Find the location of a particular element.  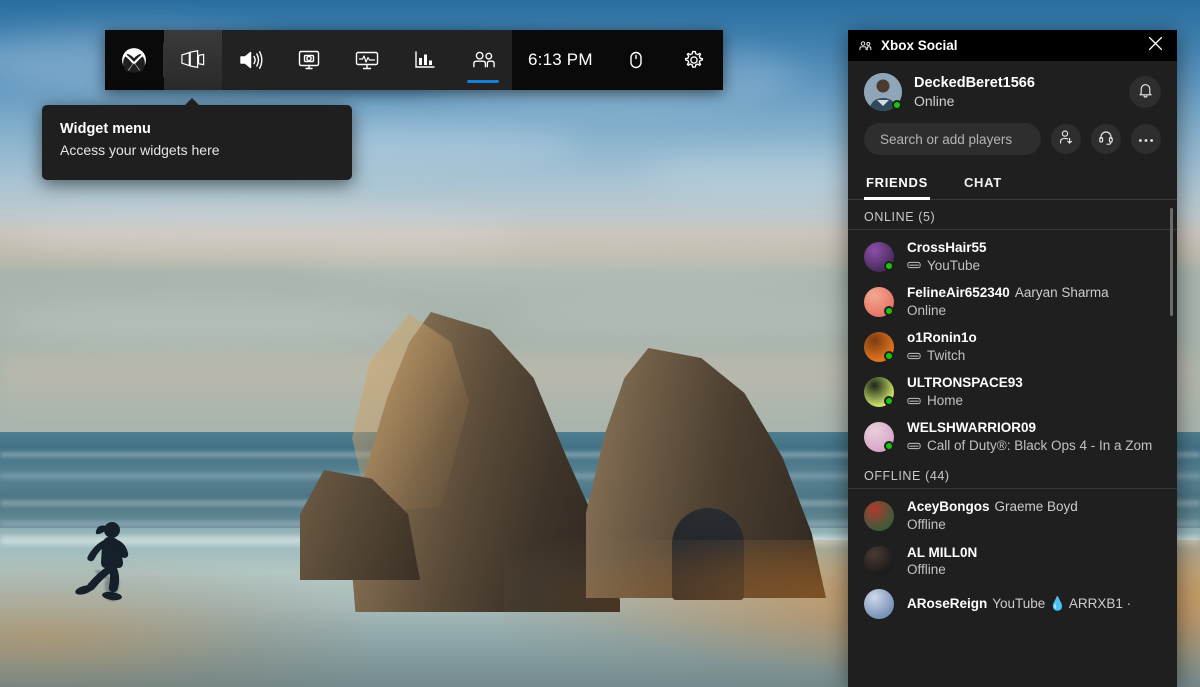

friend-status-line: Twitch is located at coordinates (1037, 356).